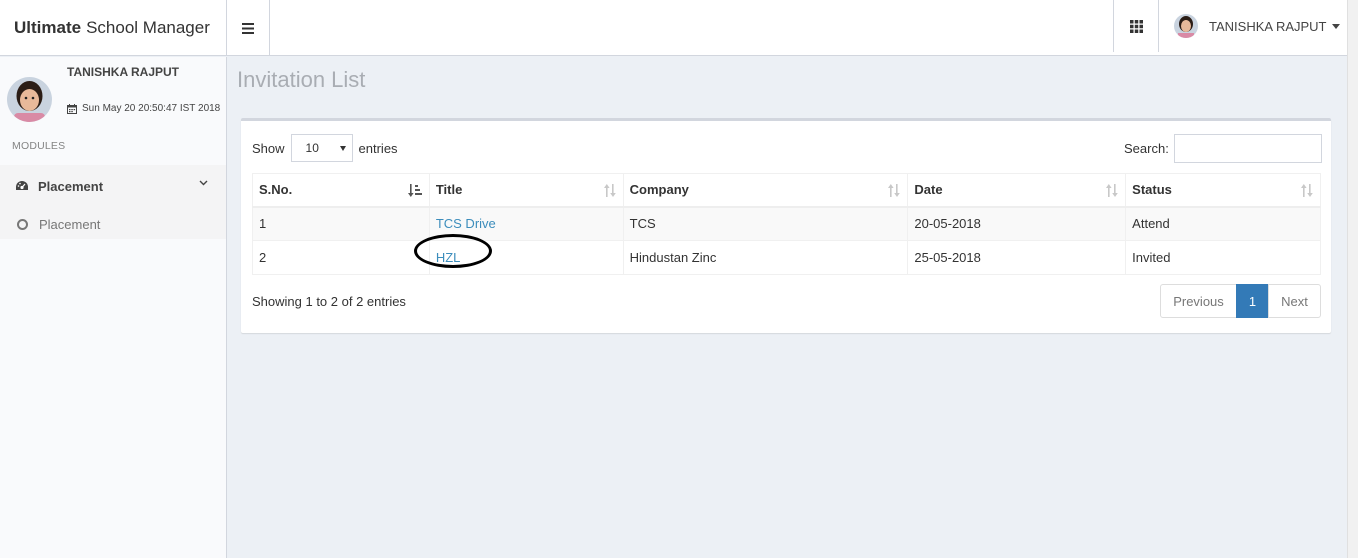 The image size is (1358, 558). What do you see at coordinates (414, 190) in the screenshot?
I see `sort-ascending-icon` at bounding box center [414, 190].